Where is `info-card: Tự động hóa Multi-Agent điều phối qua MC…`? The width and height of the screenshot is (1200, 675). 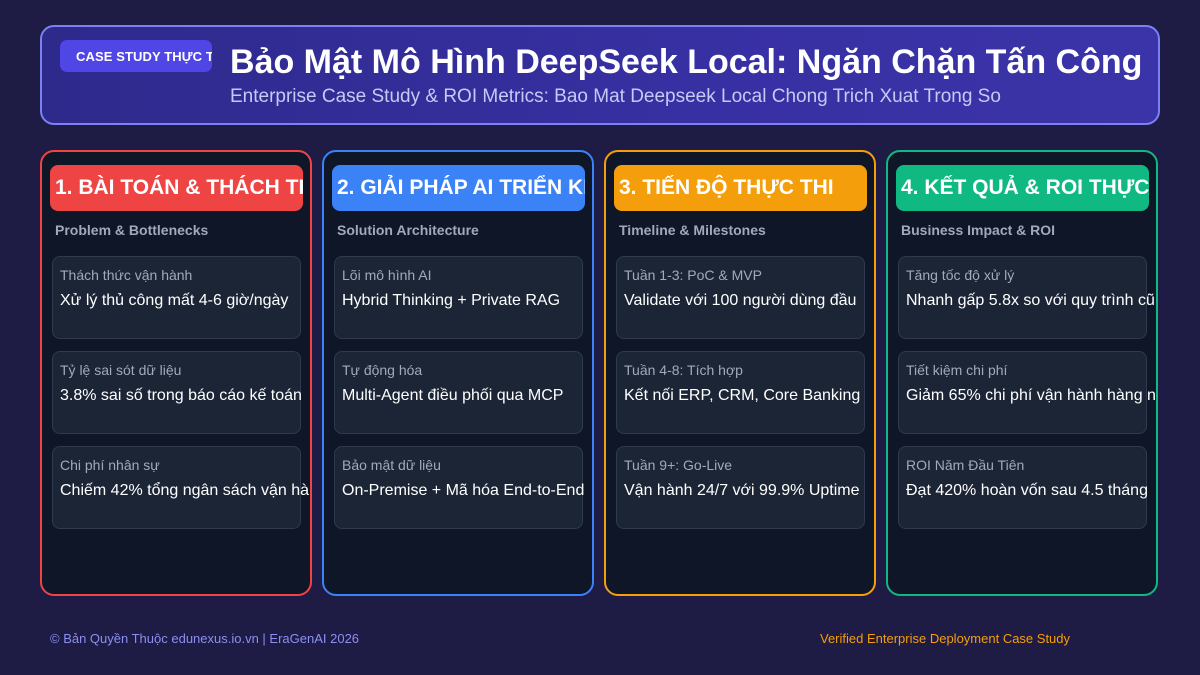 info-card: Tự động hóa Multi-Agent điều phối qua MC… is located at coordinates (458, 392).